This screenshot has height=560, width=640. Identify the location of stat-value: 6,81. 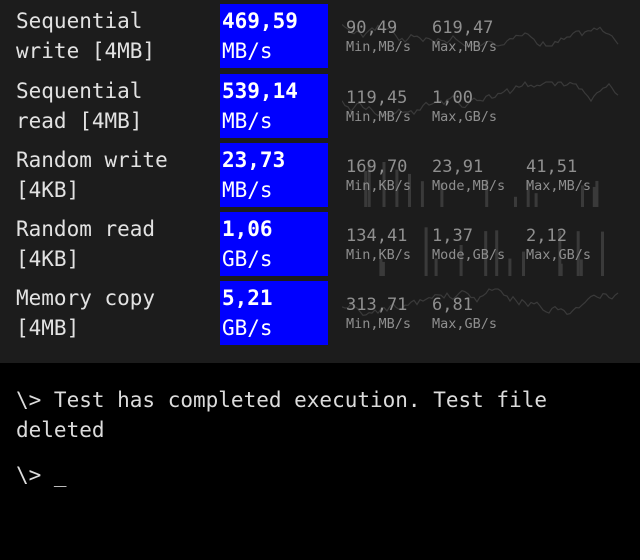
(452, 305).